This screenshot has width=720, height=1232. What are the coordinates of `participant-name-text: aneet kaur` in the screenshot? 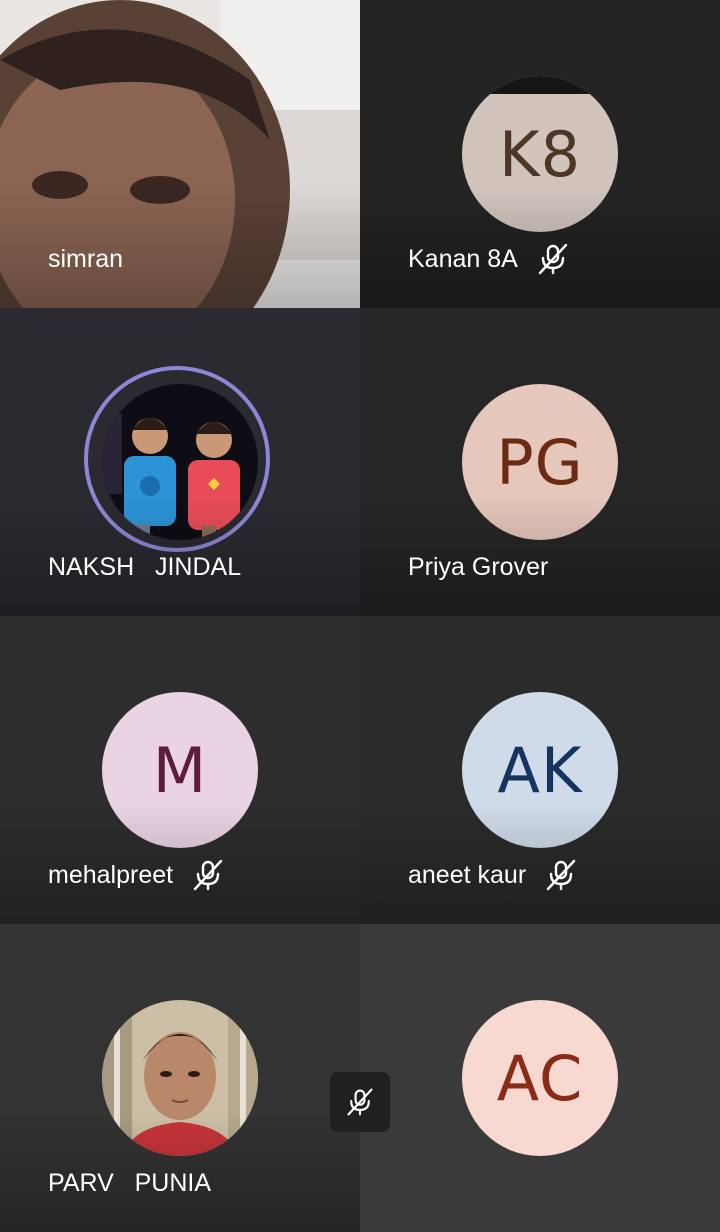 It's located at (467, 875).